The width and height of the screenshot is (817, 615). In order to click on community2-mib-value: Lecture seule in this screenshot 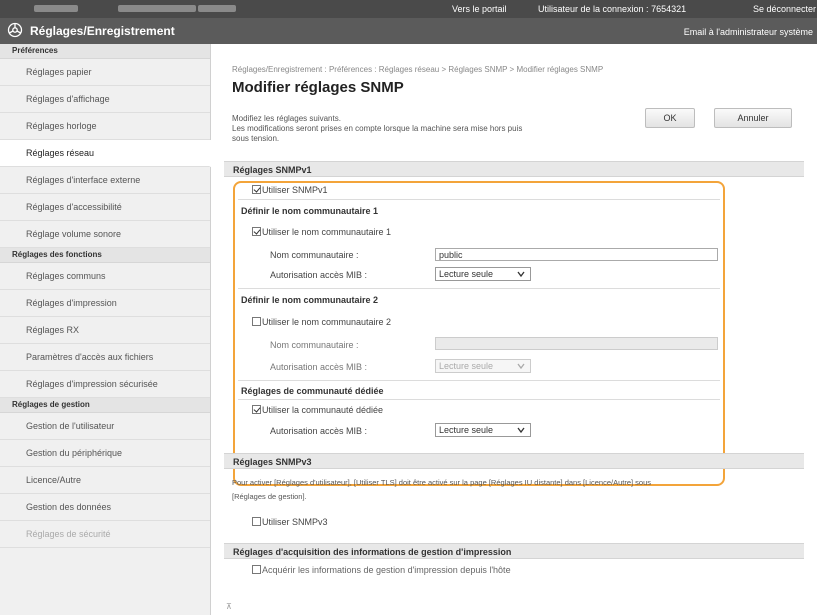, I will do `click(466, 366)`.